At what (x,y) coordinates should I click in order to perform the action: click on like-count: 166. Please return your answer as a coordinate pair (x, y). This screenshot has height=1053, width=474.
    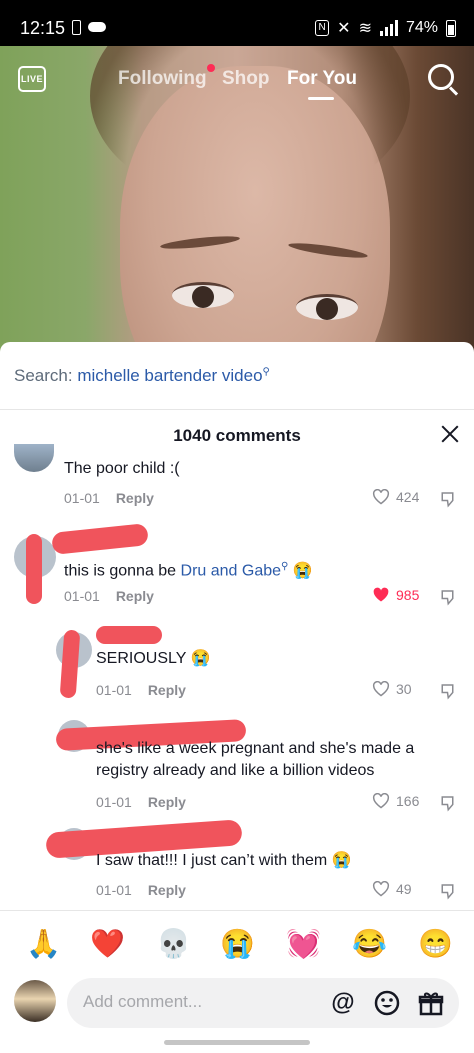
    Looking at the image, I should click on (408, 801).